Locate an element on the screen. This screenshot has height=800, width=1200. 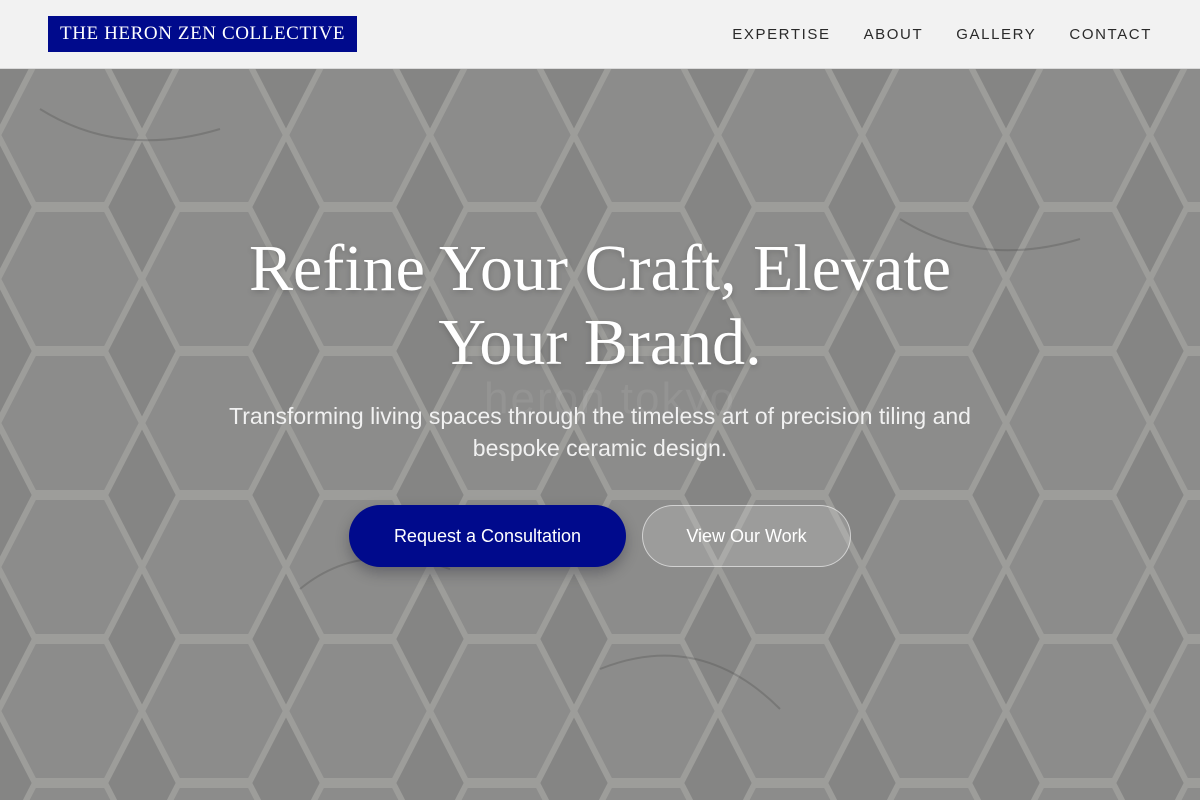
hero-title: Refine Your Craft, Elevate Your Brand. is located at coordinates (600, 306).